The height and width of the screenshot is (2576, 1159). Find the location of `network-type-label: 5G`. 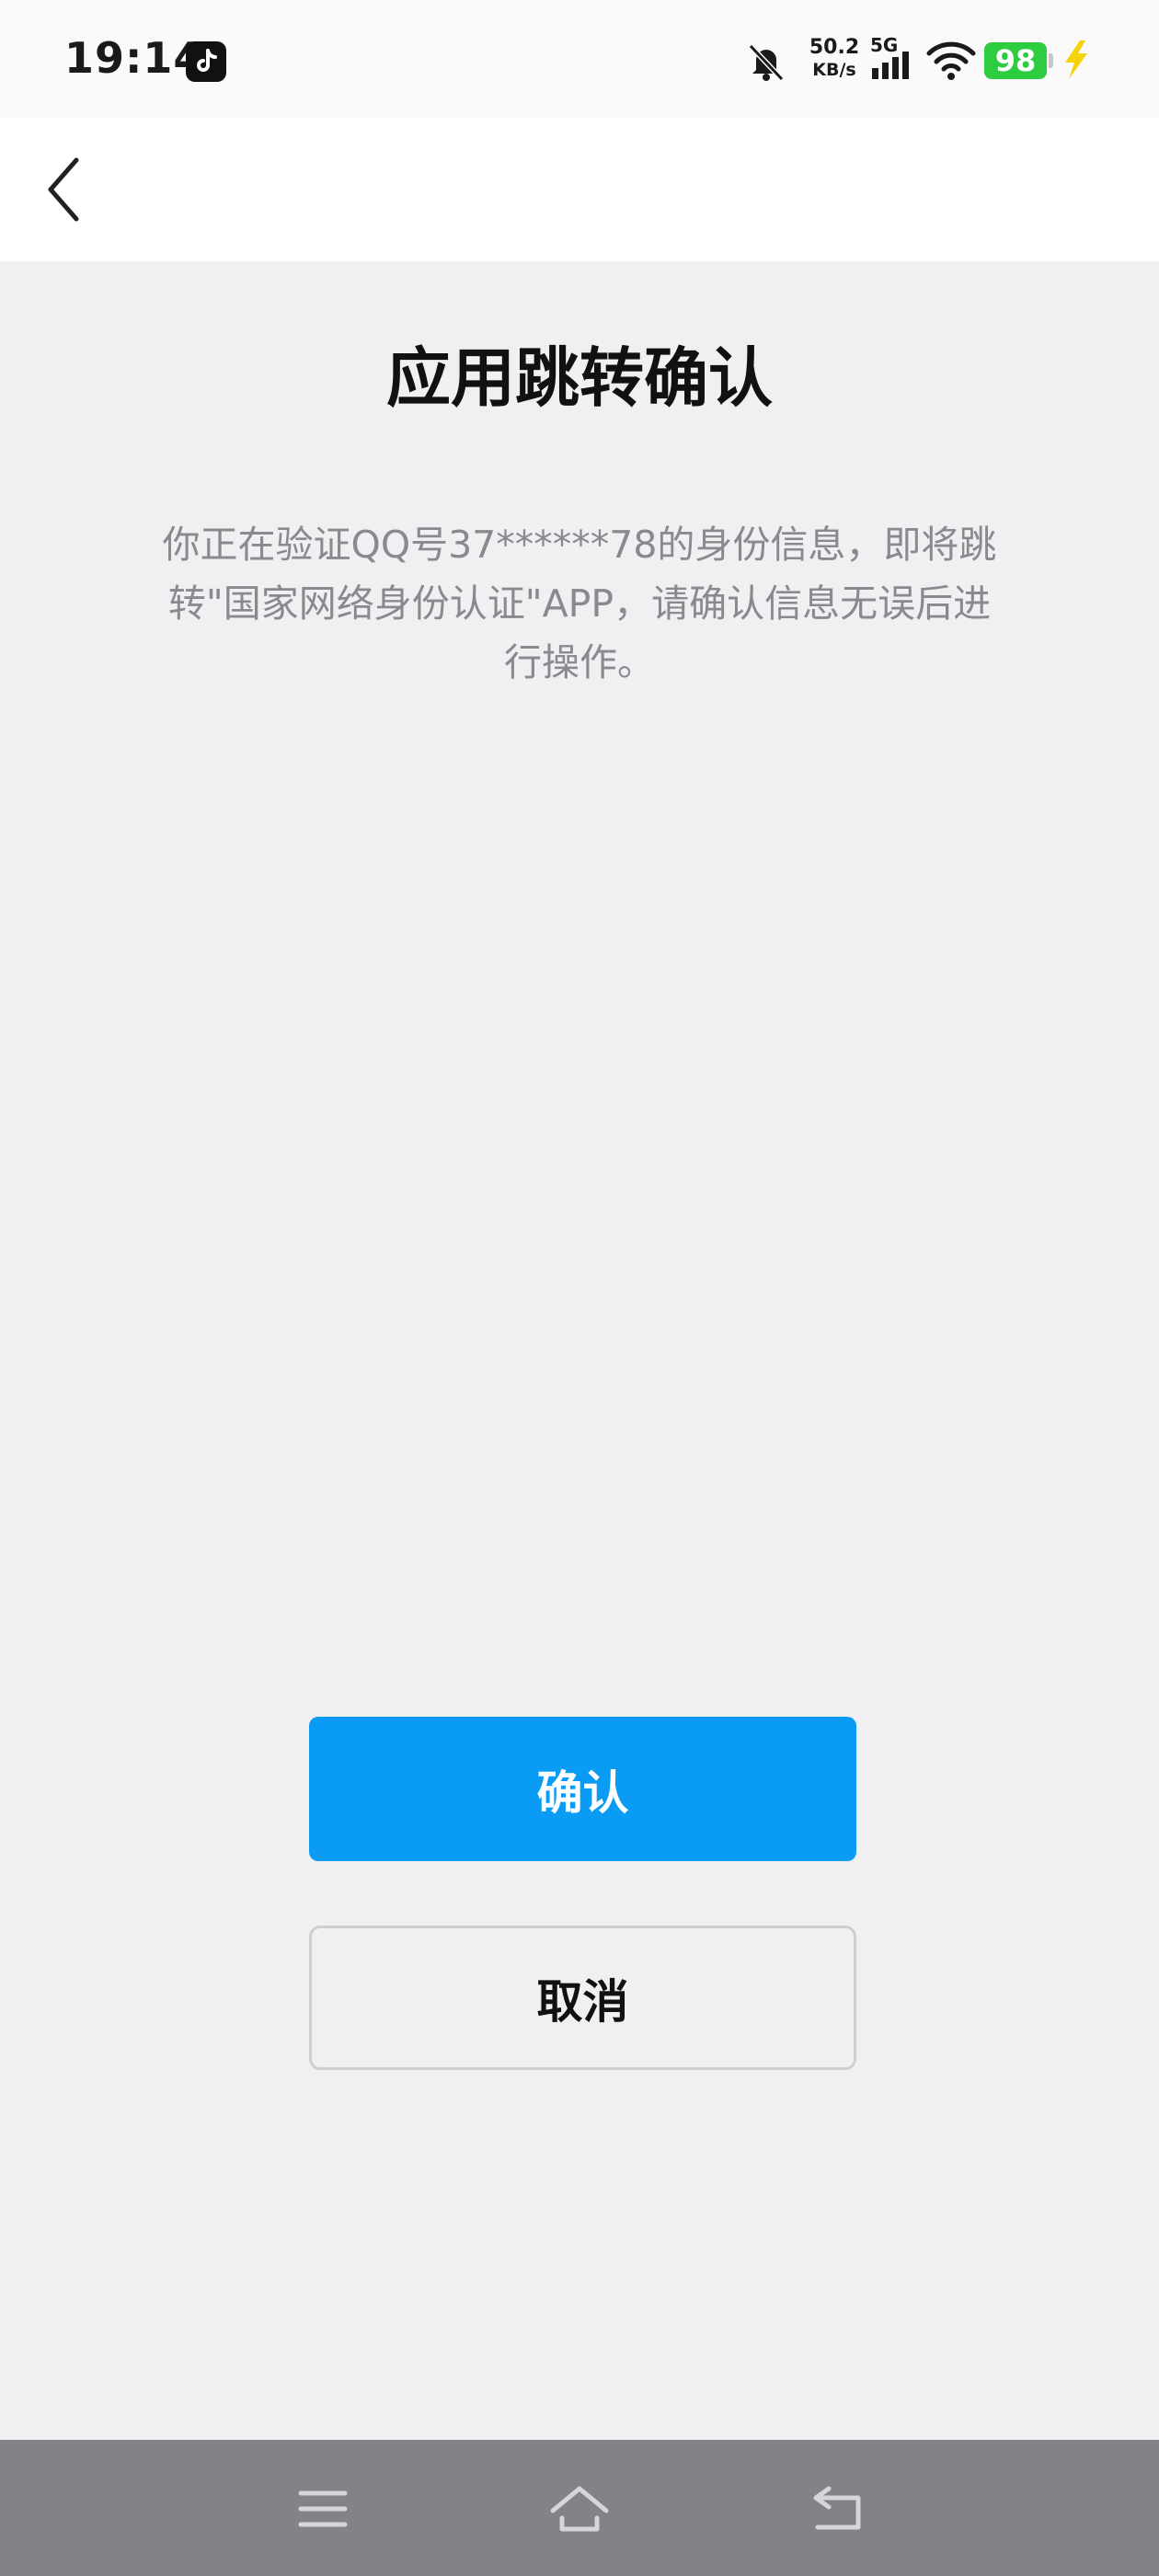

network-type-label: 5G is located at coordinates (884, 46).